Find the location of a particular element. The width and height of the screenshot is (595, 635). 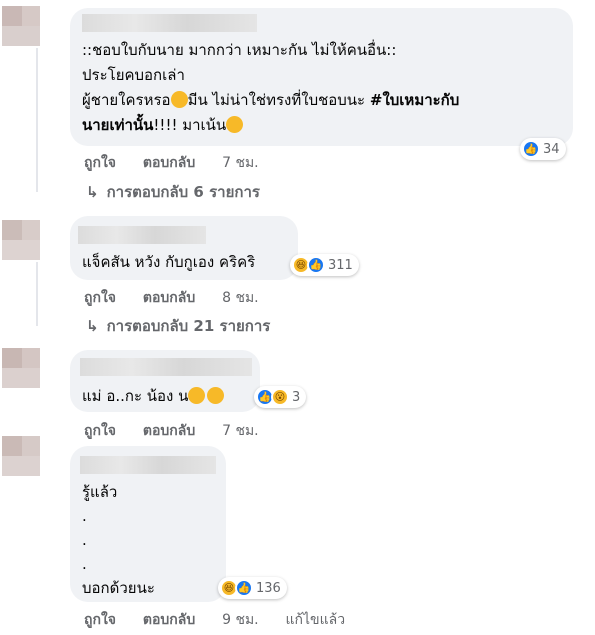

edited-label: แก้ไขแล้ว is located at coordinates (316, 620).